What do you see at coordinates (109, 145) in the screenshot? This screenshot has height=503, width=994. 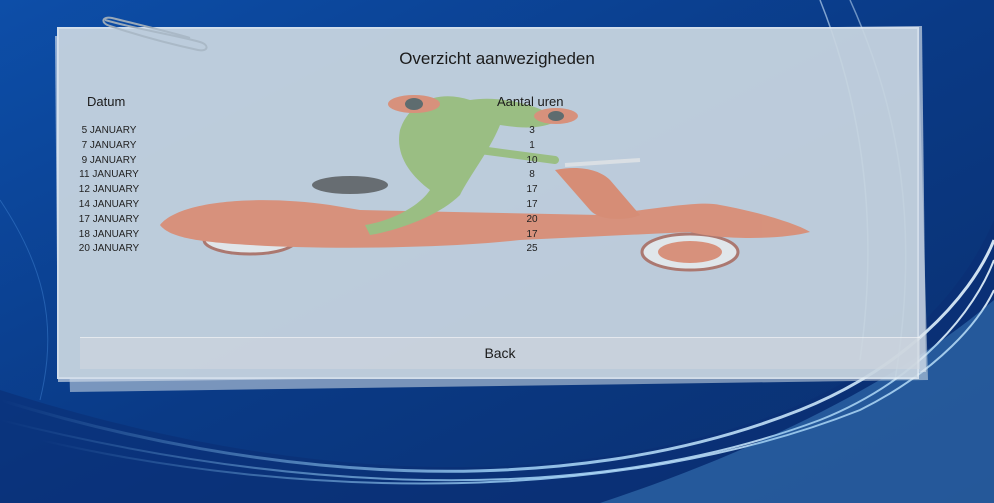 I see `row-date: 7 JANUARY` at bounding box center [109, 145].